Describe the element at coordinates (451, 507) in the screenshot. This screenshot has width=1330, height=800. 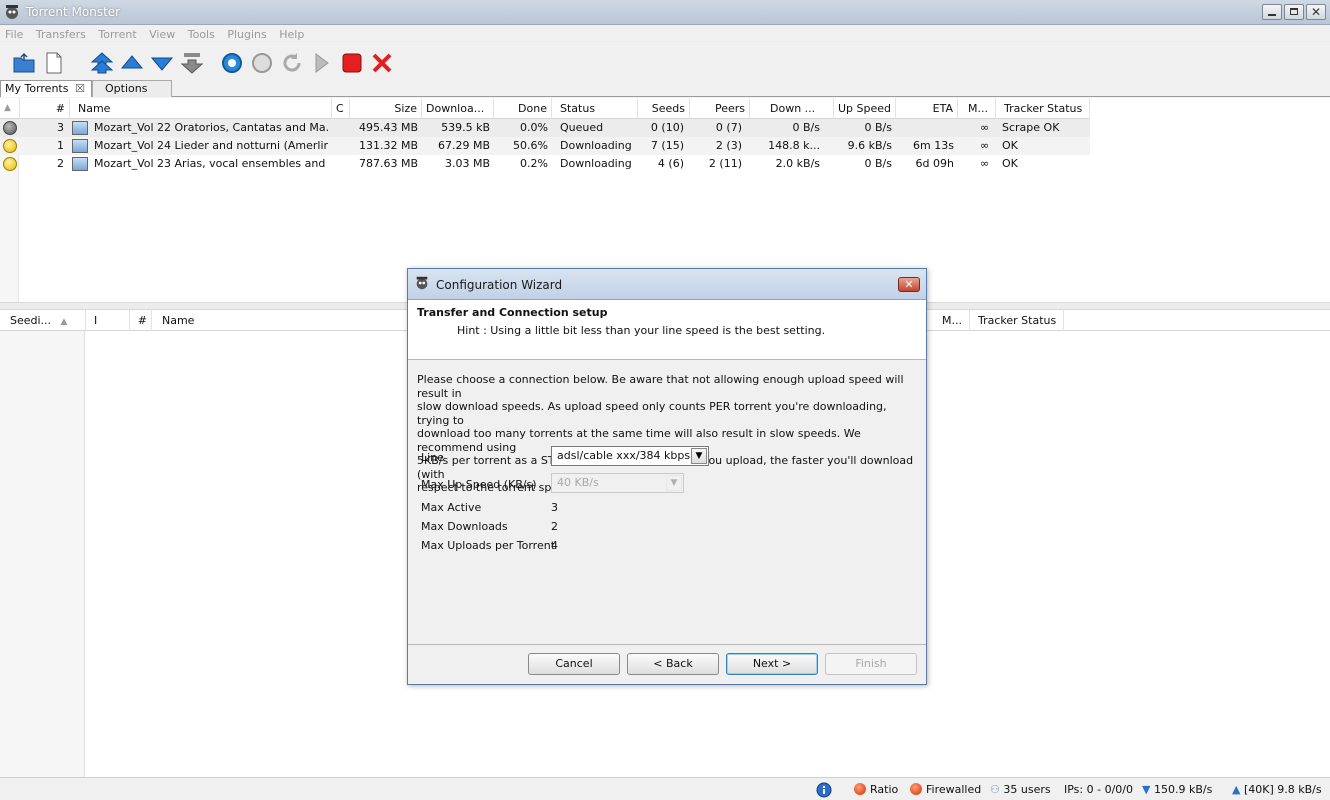
I see `max-active-label: Max Active` at that location.